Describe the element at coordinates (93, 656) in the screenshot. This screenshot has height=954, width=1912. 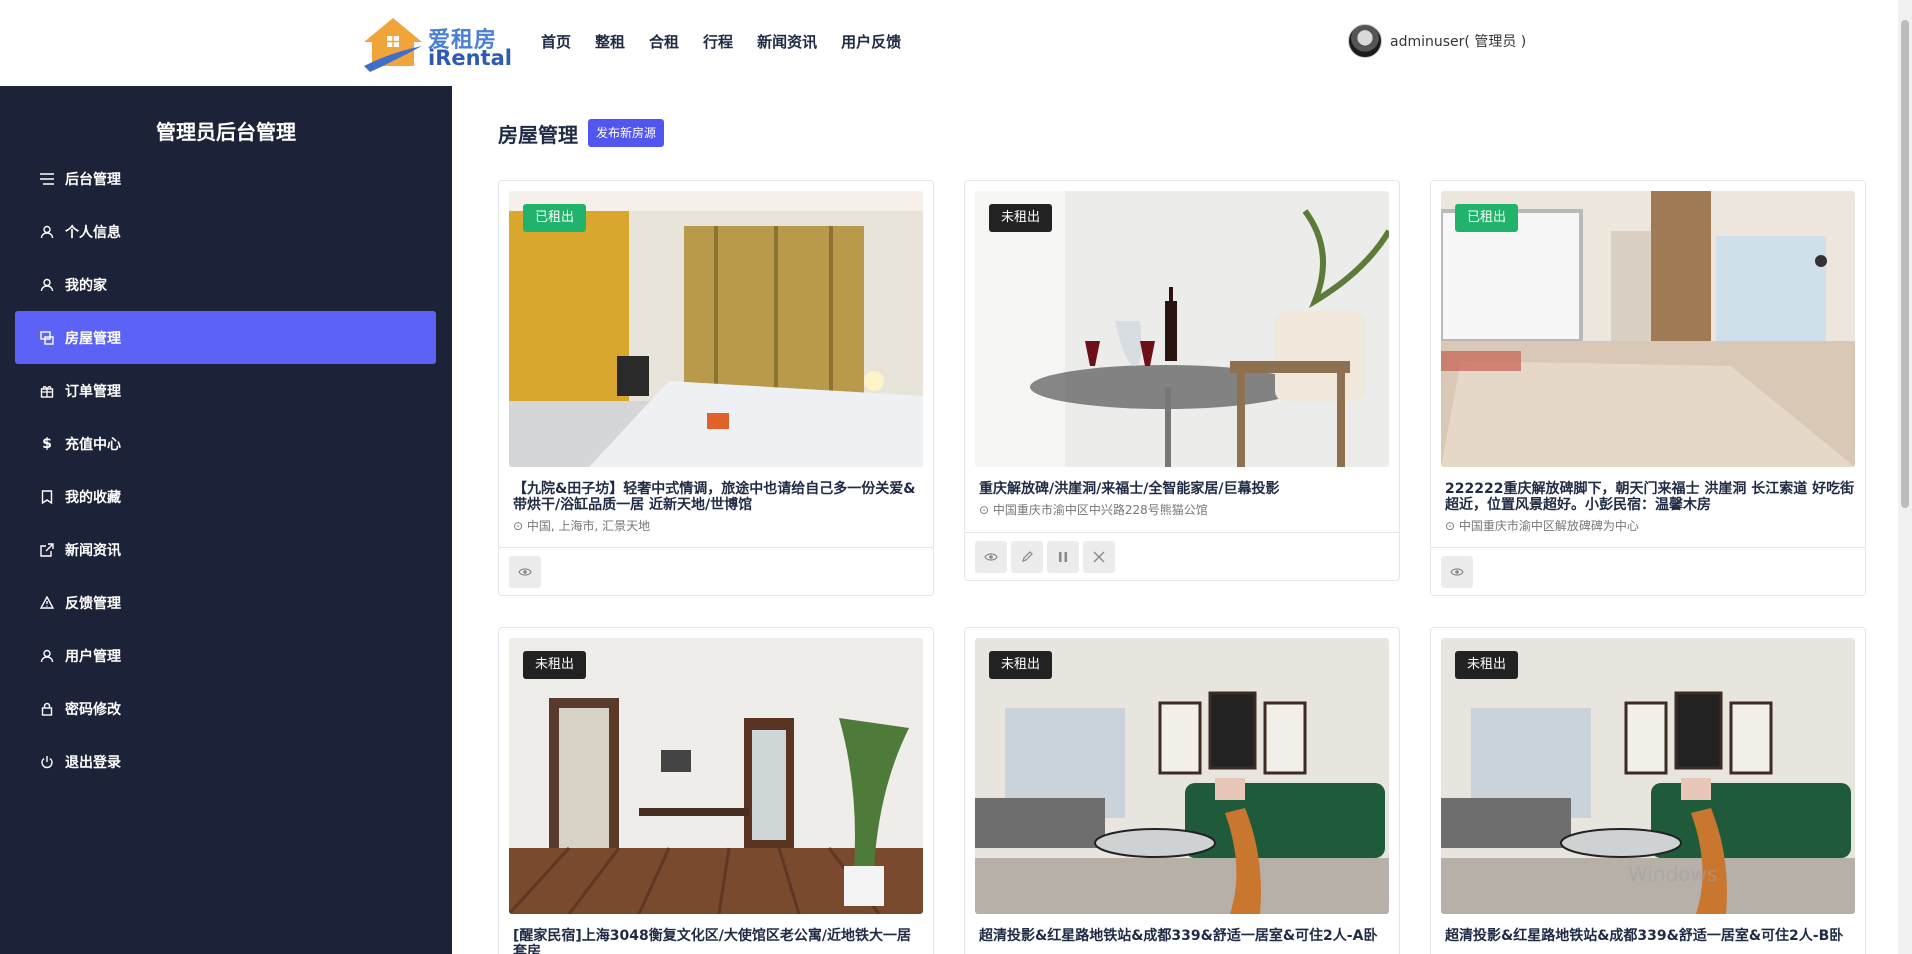
I see `sidebar-item-label: 用户管理` at that location.